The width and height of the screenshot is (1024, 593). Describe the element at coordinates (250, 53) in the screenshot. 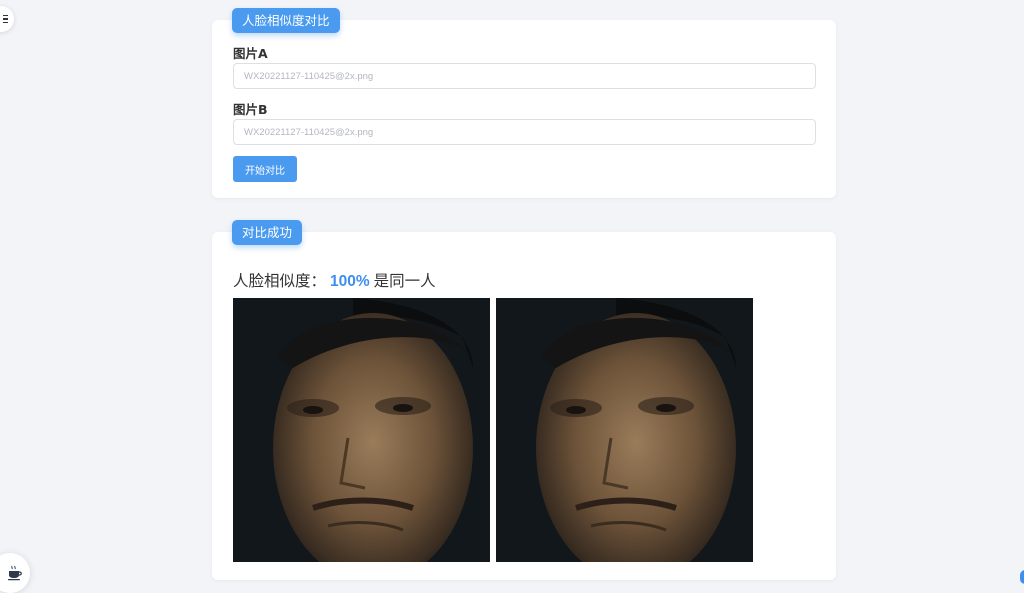

I see `image-a-label: 图片A` at that location.